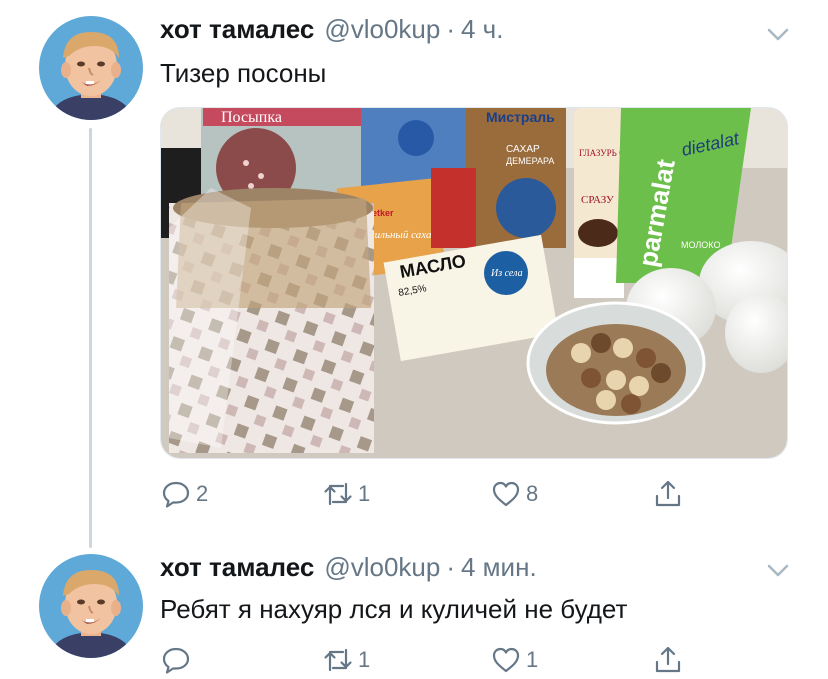 The image size is (828, 679). What do you see at coordinates (523, 149) in the screenshot?
I see `box-label-sugar: САХАР` at bounding box center [523, 149].